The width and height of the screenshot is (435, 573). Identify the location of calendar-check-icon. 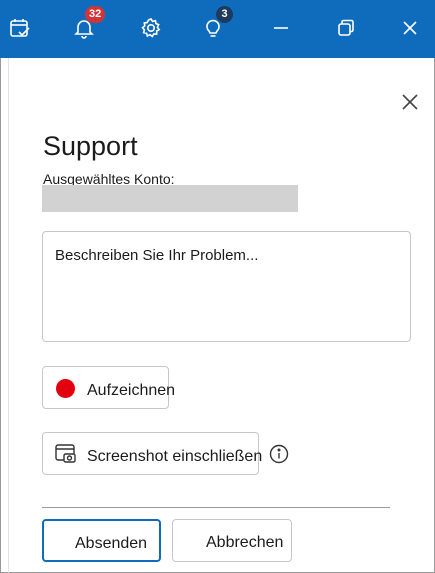
(20, 28).